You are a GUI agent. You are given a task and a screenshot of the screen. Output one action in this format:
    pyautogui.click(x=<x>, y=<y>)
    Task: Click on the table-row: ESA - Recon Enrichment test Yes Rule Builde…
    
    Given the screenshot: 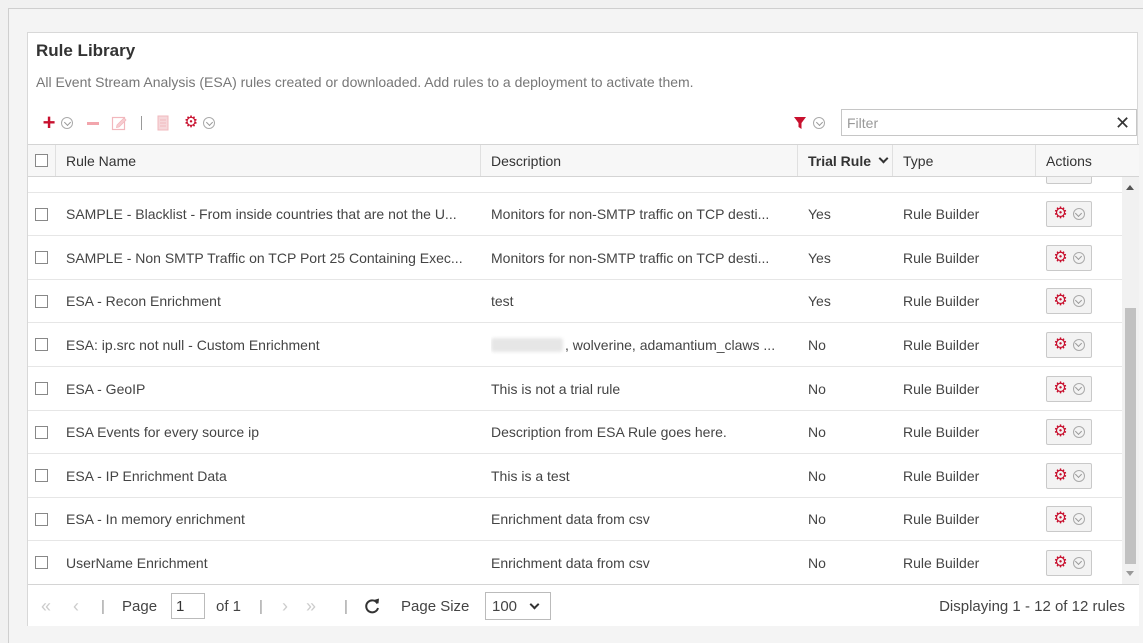 What is the action you would take?
    pyautogui.click(x=575, y=302)
    